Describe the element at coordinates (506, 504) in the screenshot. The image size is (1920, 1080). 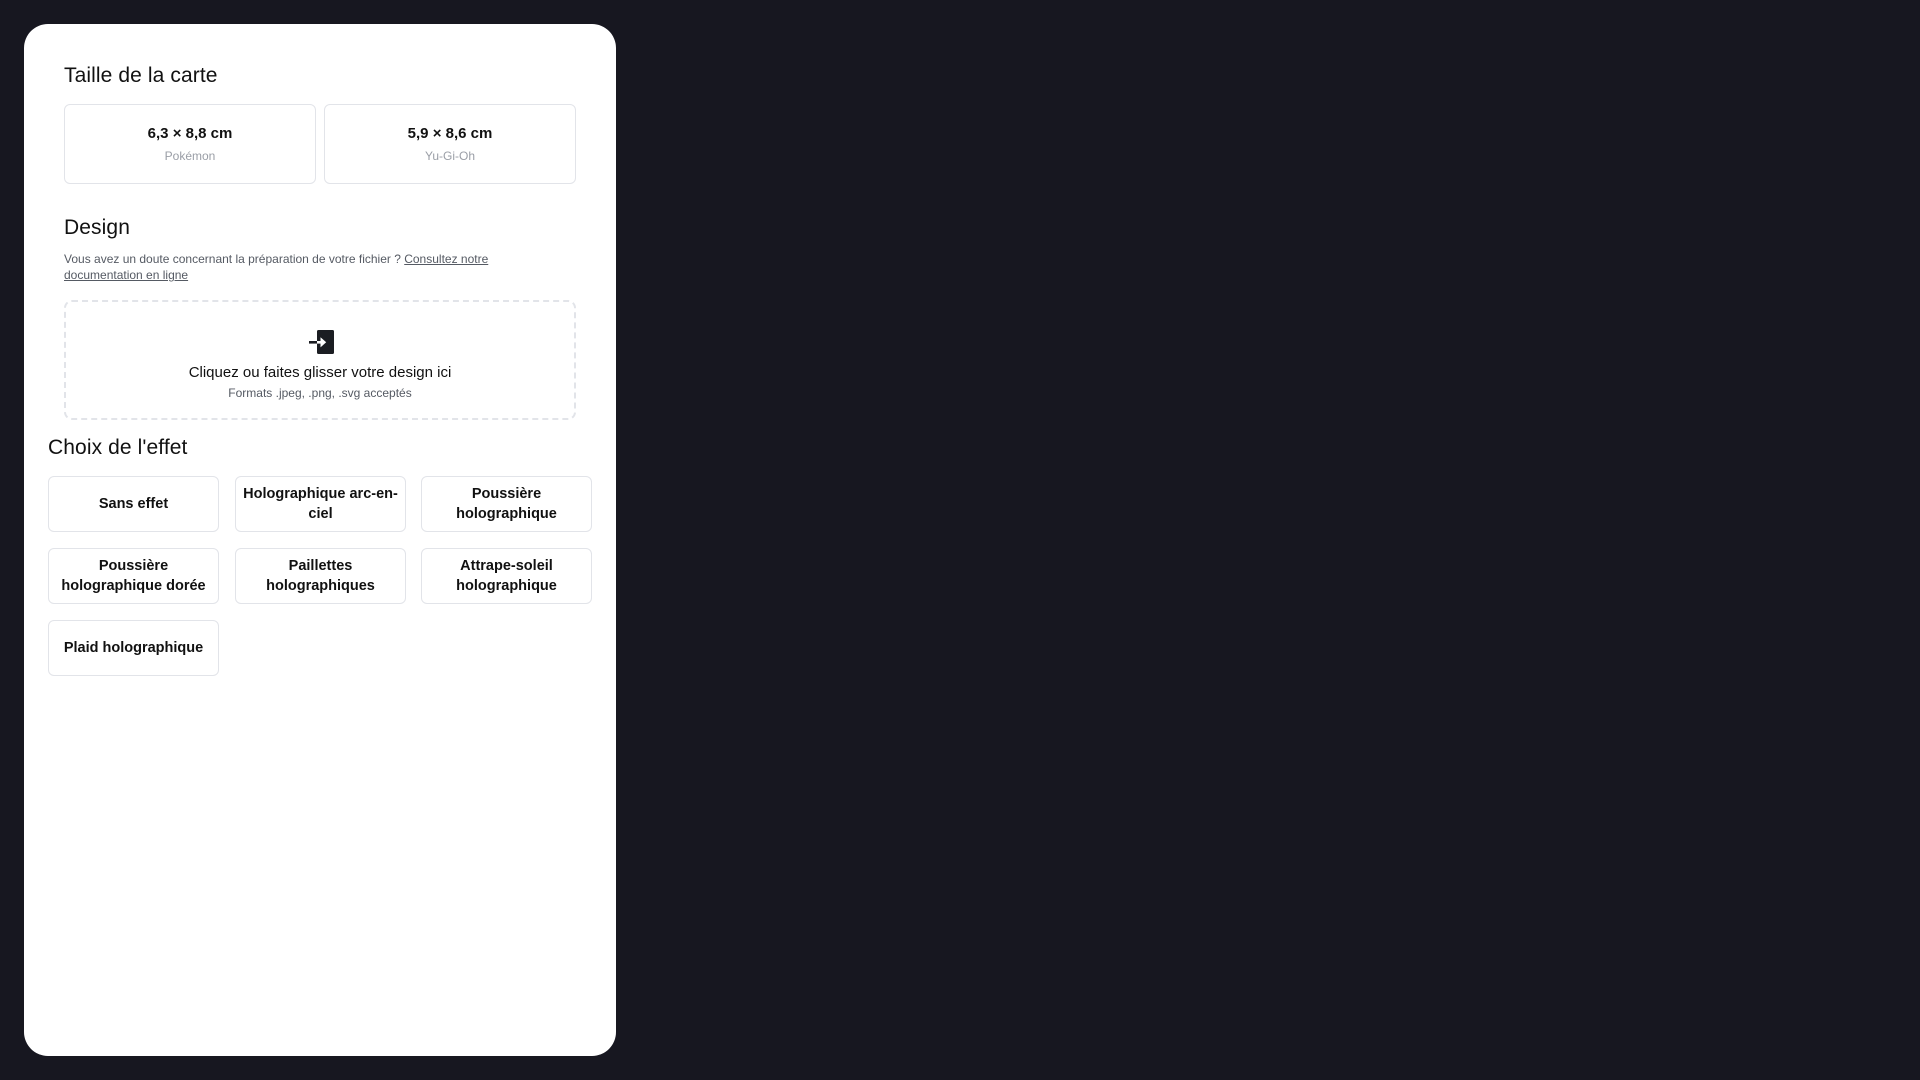
I see `effect-option-poussiere-holographique: Poussière holographique` at that location.